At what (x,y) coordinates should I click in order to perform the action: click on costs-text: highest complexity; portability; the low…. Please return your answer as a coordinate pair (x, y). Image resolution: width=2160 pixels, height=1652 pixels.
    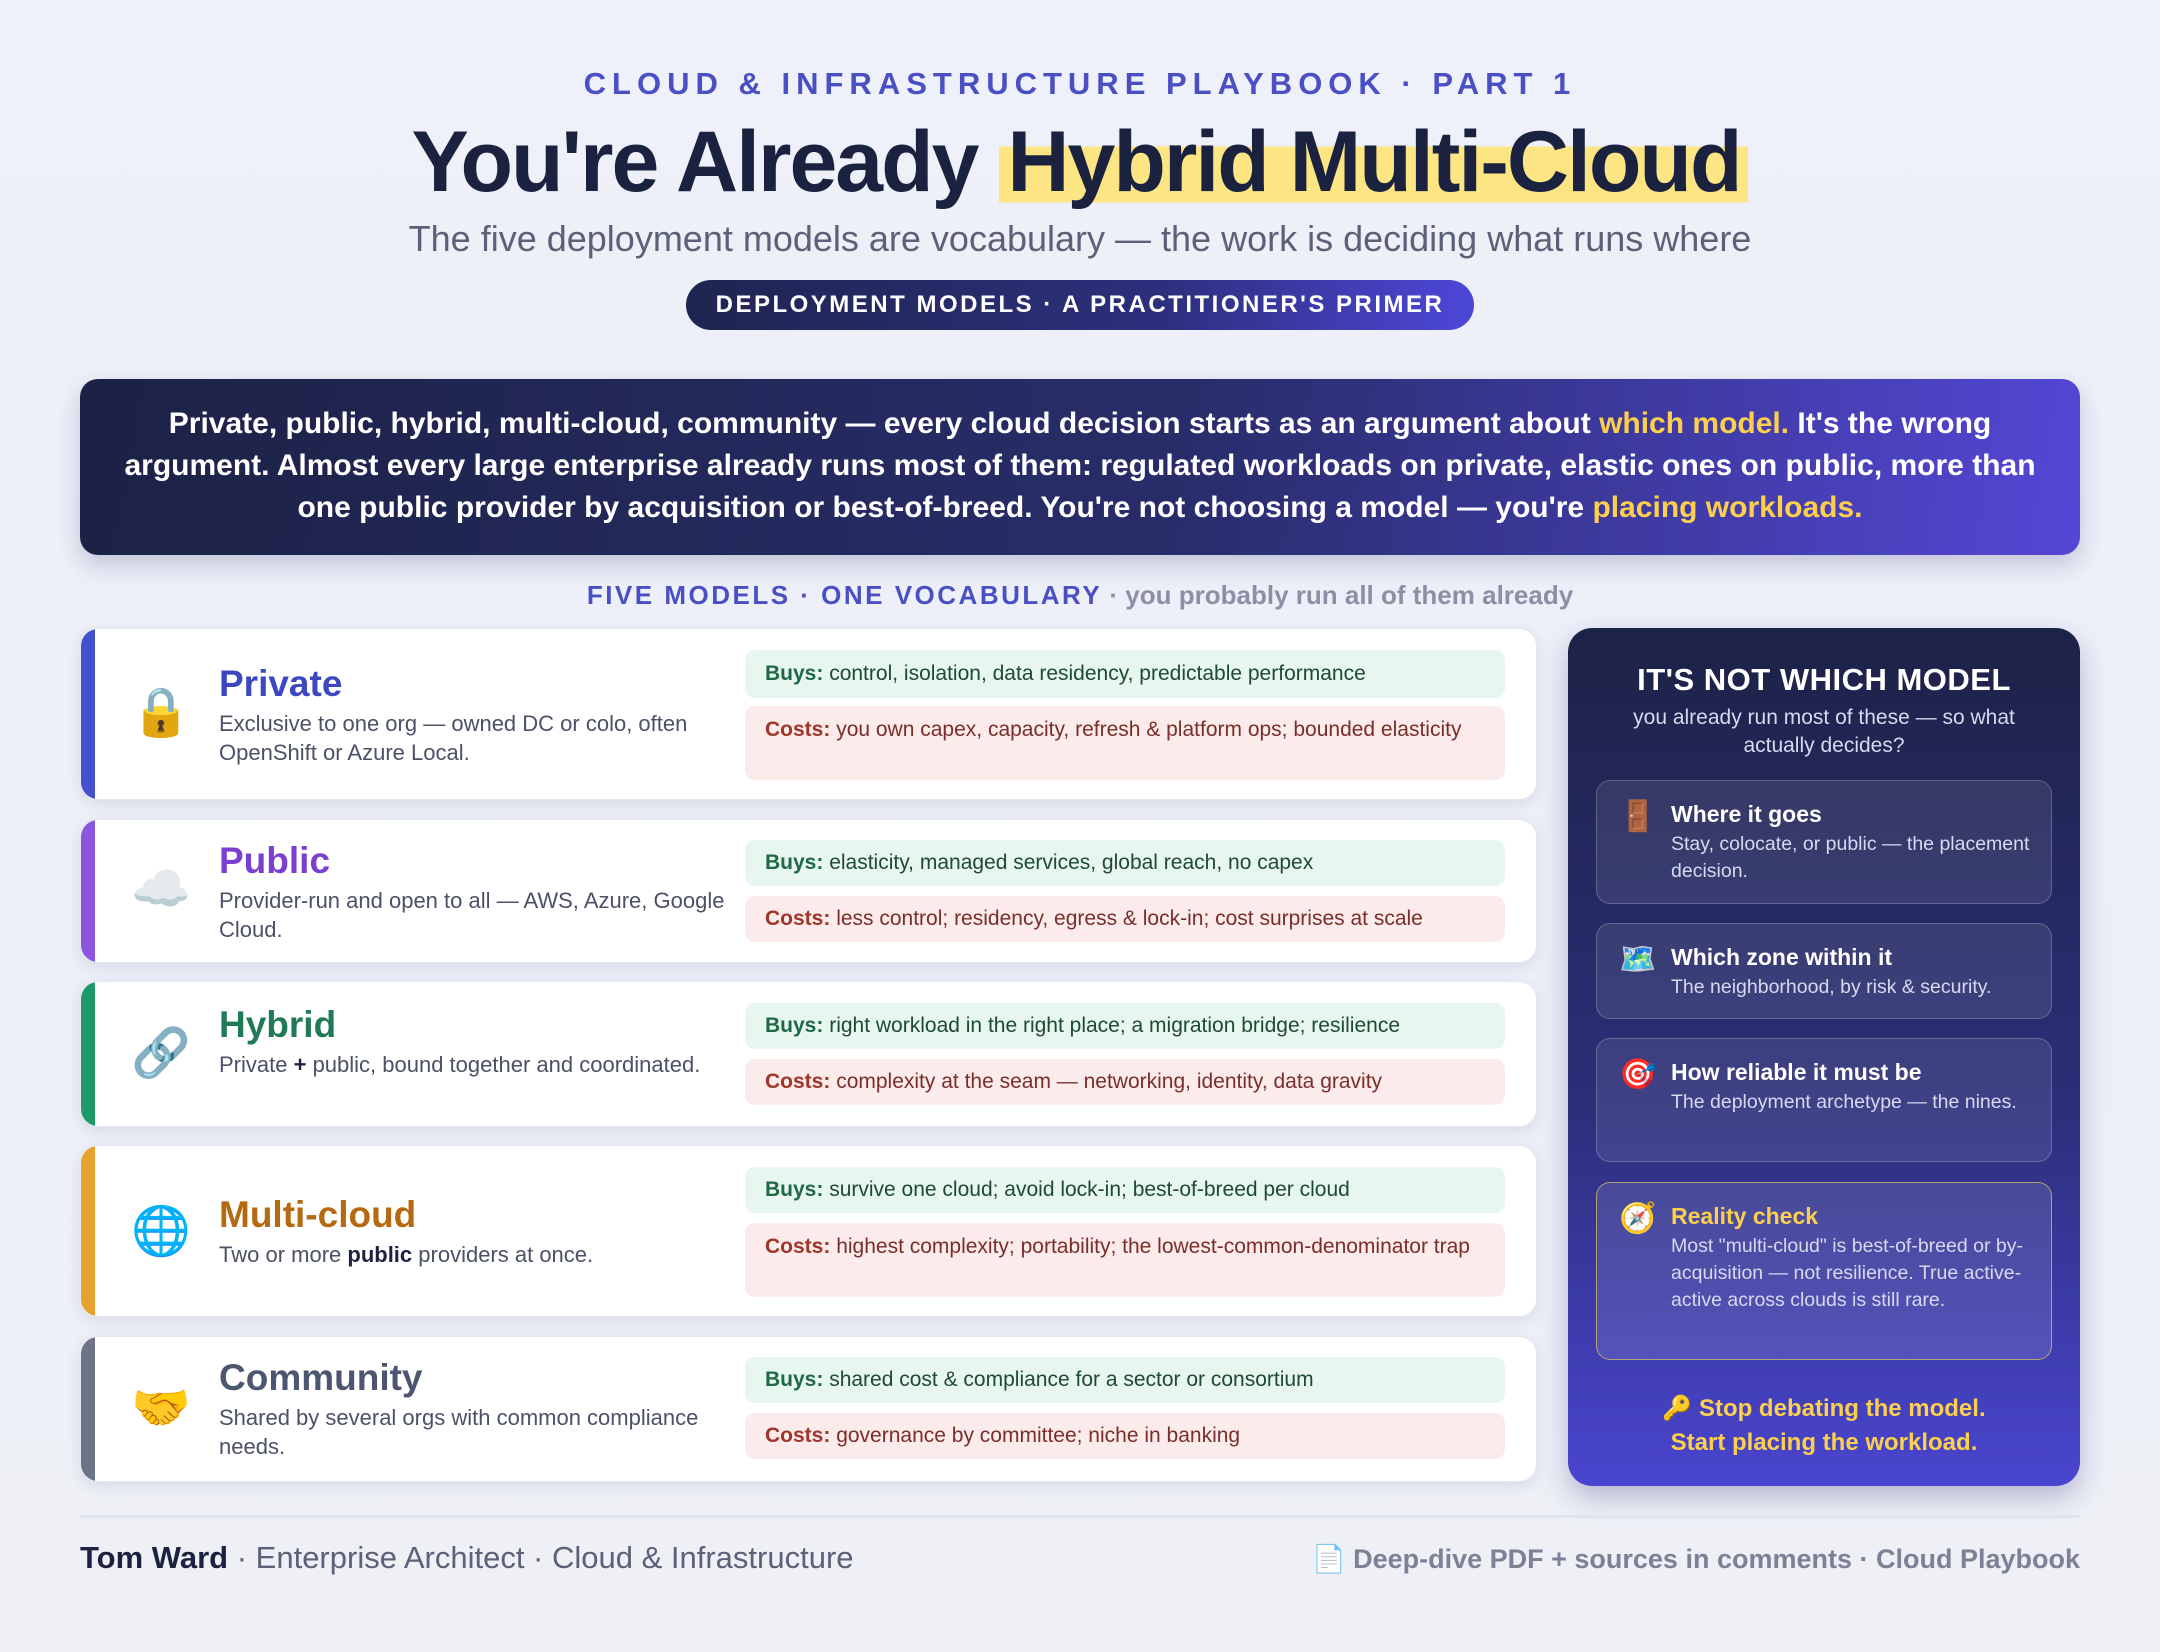
    Looking at the image, I should click on (1153, 1246).